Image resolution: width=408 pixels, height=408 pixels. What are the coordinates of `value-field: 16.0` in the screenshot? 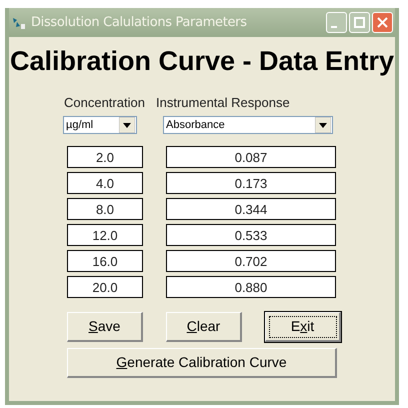 It's located at (105, 261).